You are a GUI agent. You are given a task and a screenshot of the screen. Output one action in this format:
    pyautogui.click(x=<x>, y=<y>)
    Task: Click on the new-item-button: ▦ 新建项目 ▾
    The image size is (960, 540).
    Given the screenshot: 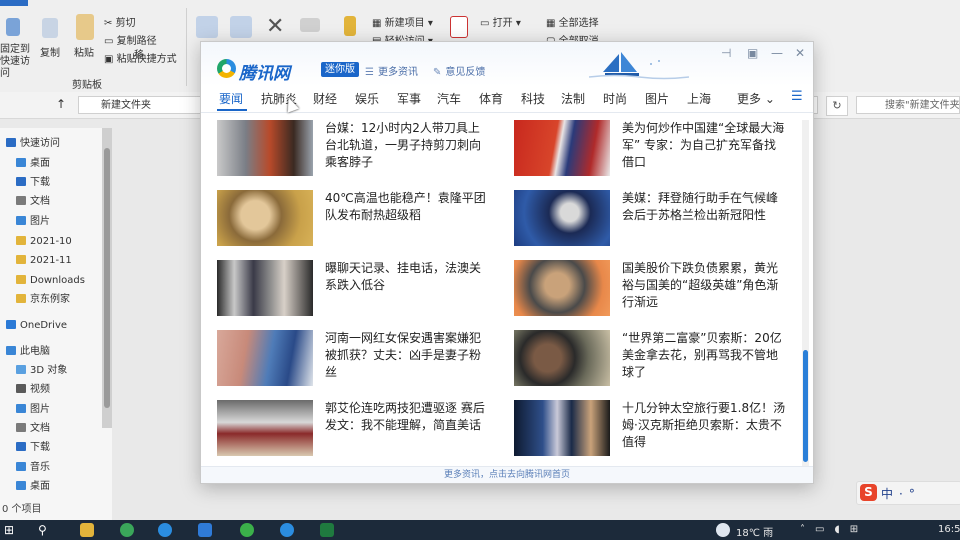 What is the action you would take?
    pyautogui.click(x=402, y=21)
    